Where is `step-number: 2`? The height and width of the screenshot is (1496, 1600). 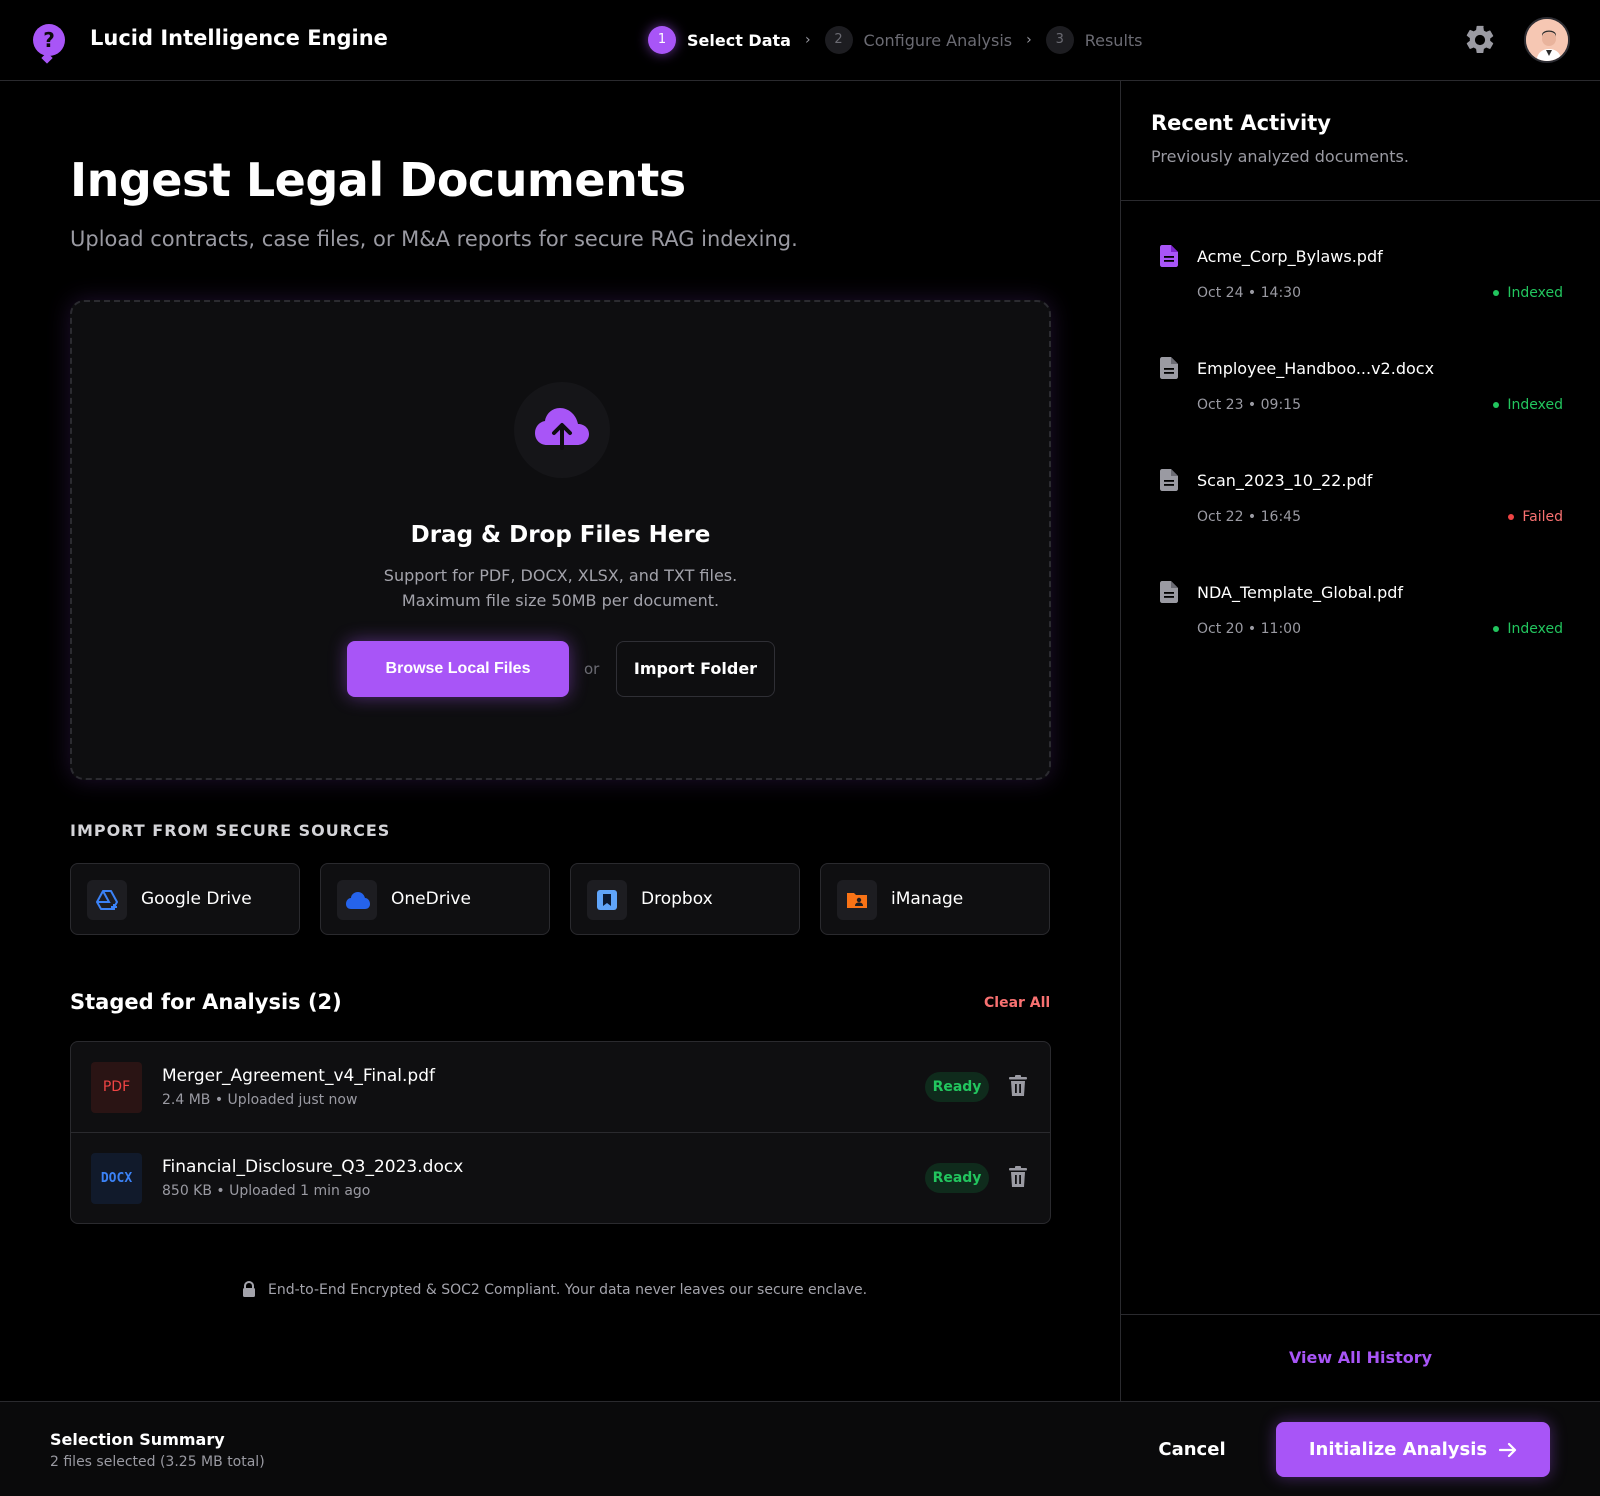 step-number: 2 is located at coordinates (838, 40).